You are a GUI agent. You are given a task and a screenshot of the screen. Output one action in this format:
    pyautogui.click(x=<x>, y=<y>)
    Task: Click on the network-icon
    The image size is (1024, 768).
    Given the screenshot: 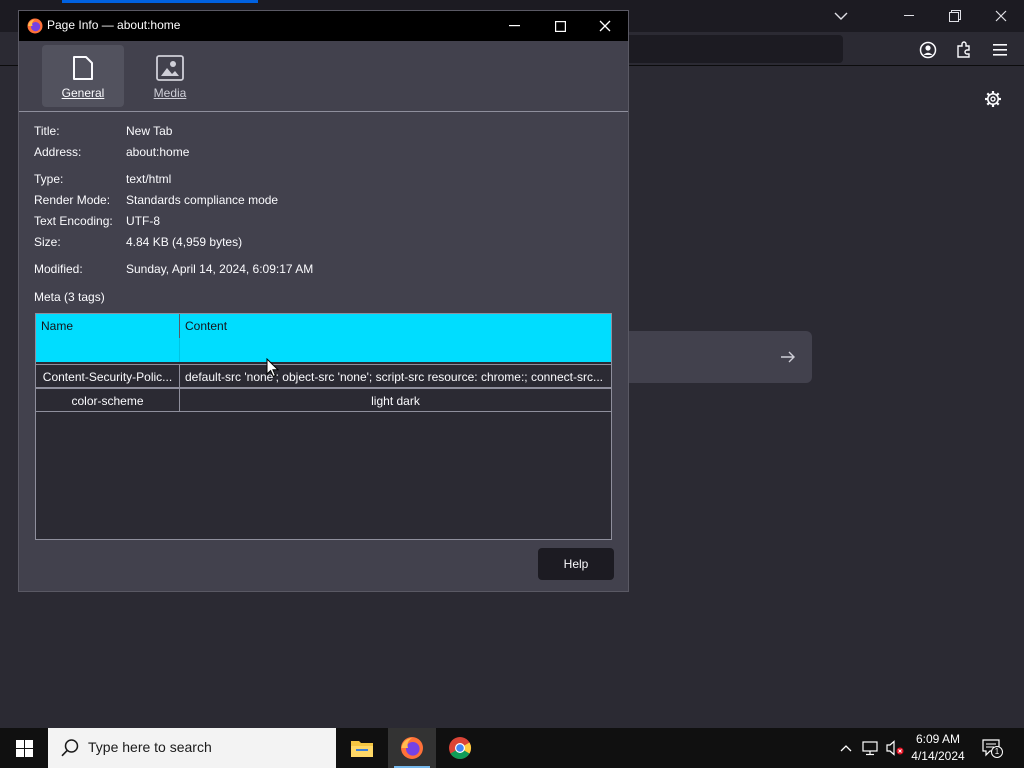 What is the action you would take?
    pyautogui.click(x=871, y=748)
    